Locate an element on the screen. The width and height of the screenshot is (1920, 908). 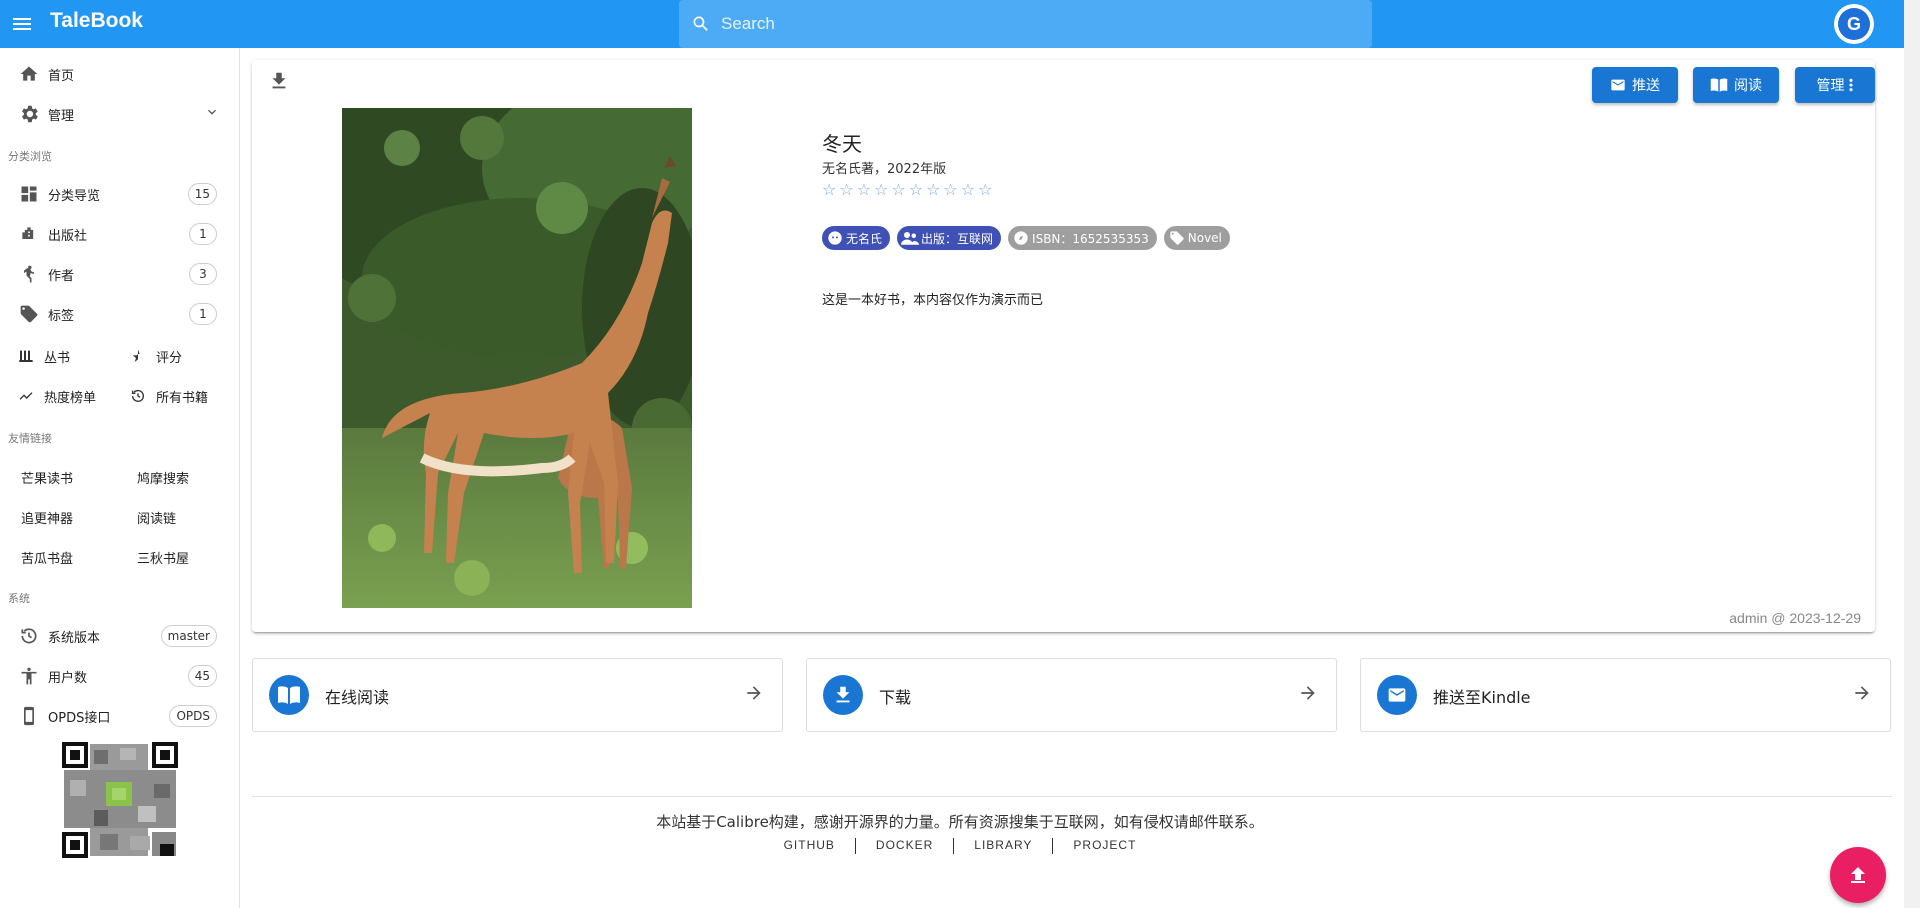
sidebar-item-version: 系统版本 master is located at coordinates (119, 636).